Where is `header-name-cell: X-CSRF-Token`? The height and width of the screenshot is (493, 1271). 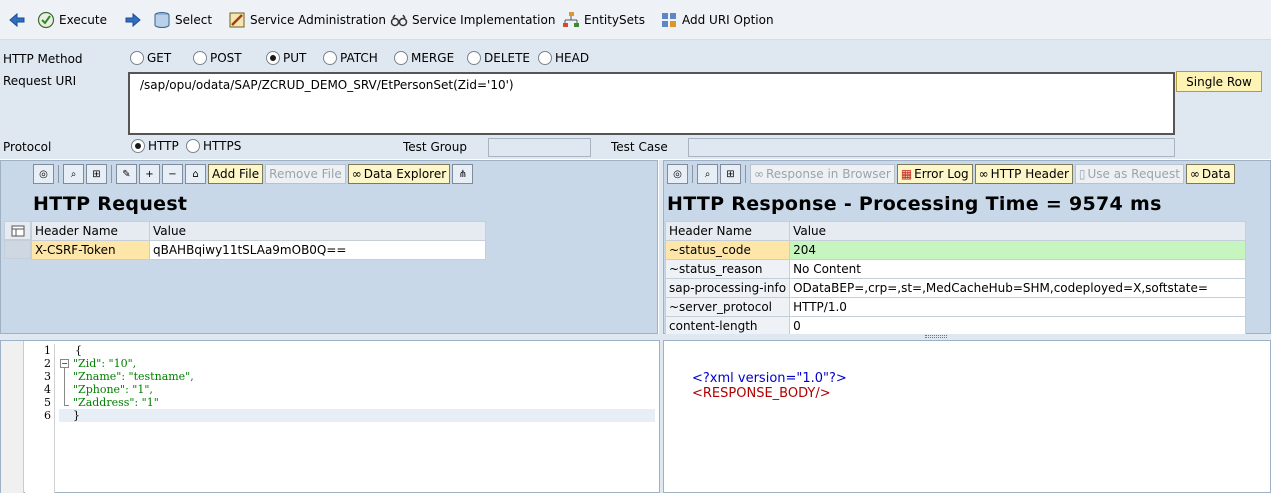 header-name-cell: X-CSRF-Token is located at coordinates (90, 250).